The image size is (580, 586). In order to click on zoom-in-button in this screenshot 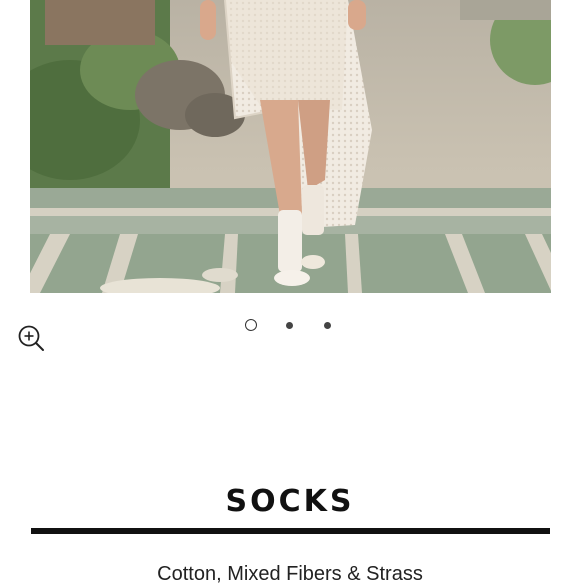, I will do `click(31, 338)`.